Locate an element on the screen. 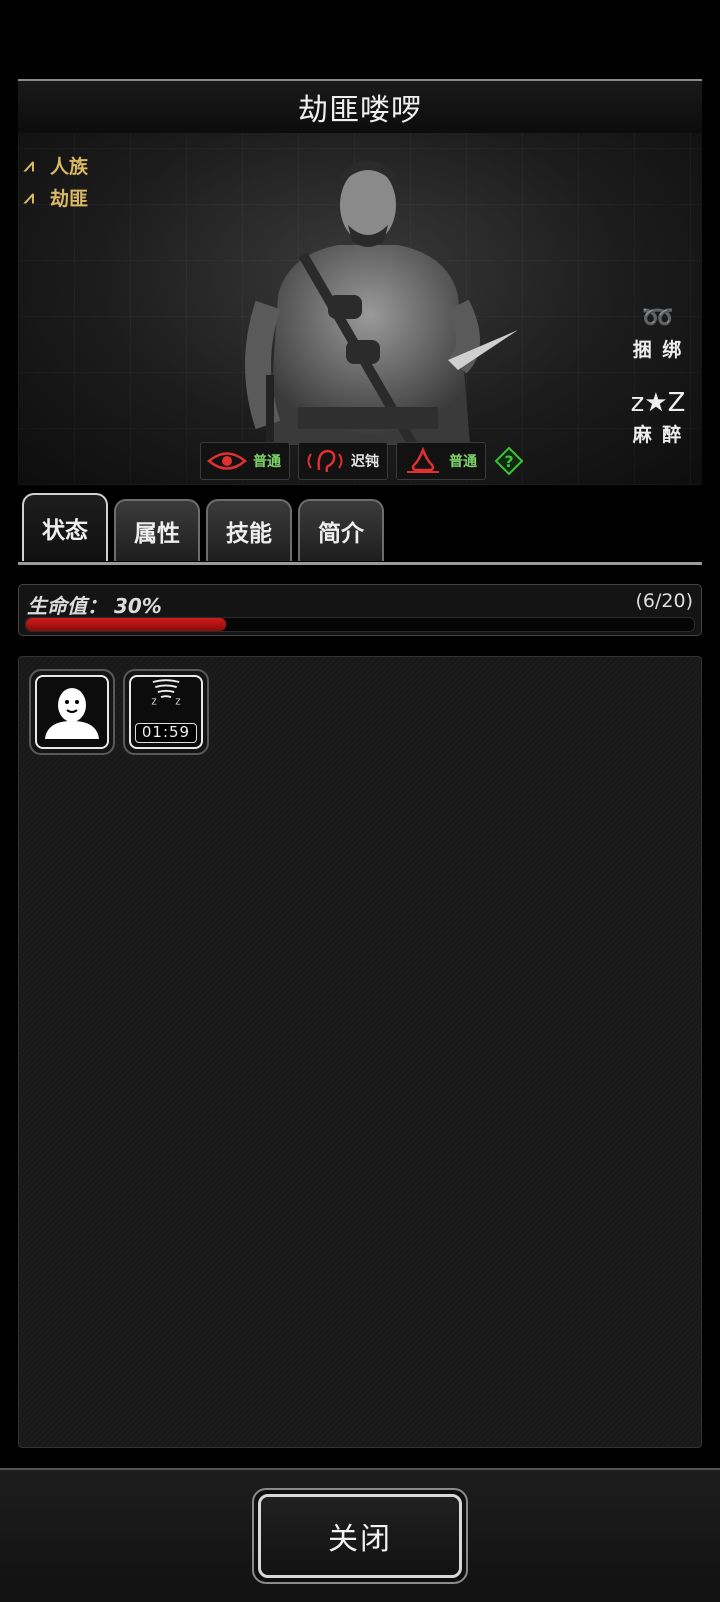 The height and width of the screenshot is (1602, 720). tab-attributes: 属性 is located at coordinates (157, 530).